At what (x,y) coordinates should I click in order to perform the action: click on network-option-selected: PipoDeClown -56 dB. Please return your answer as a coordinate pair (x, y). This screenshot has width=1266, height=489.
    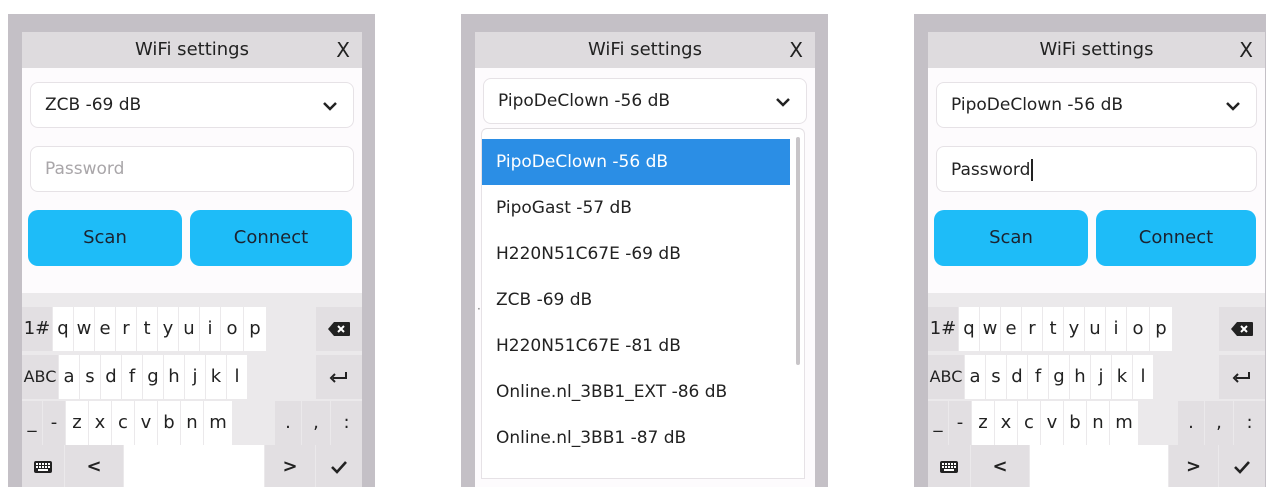
    Looking at the image, I should click on (636, 162).